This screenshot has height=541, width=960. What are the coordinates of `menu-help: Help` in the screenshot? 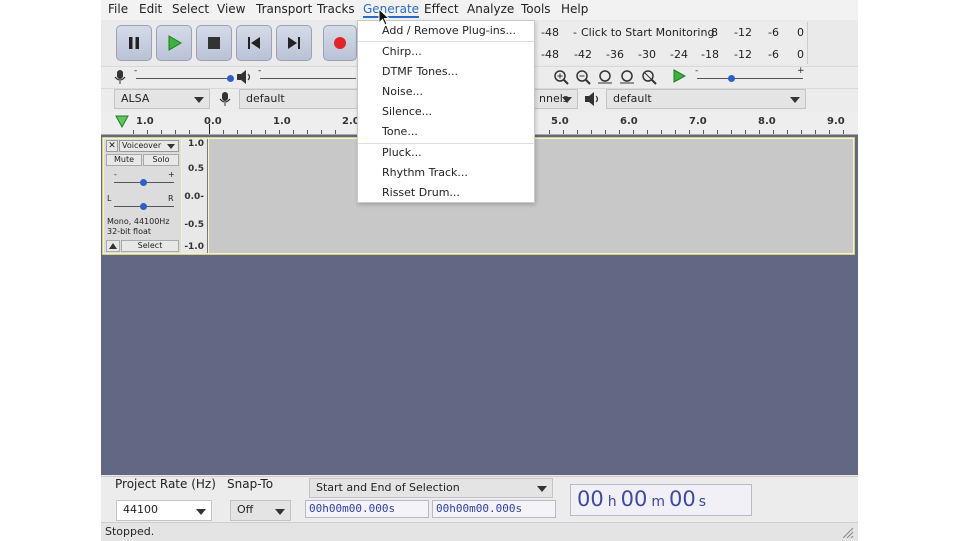 It's located at (574, 9).